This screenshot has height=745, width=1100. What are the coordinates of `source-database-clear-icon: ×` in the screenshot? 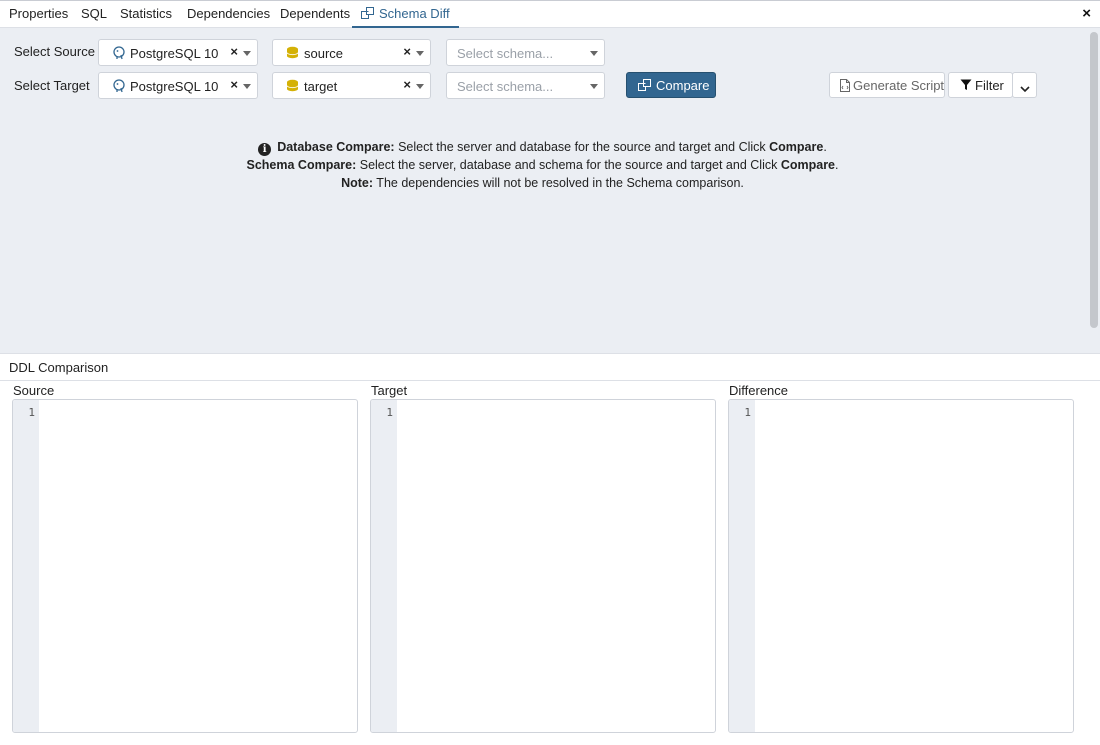 It's located at (407, 51).